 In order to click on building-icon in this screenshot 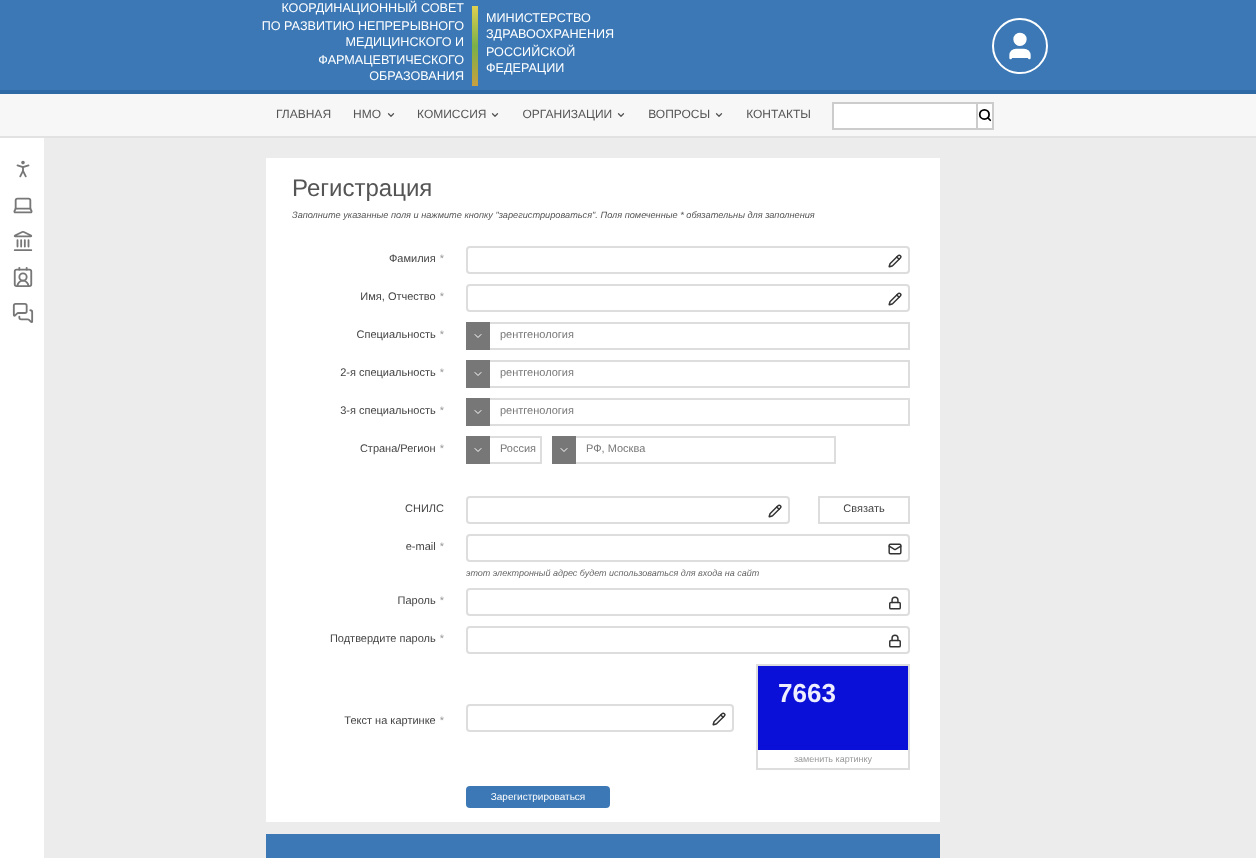, I will do `click(22, 241)`.